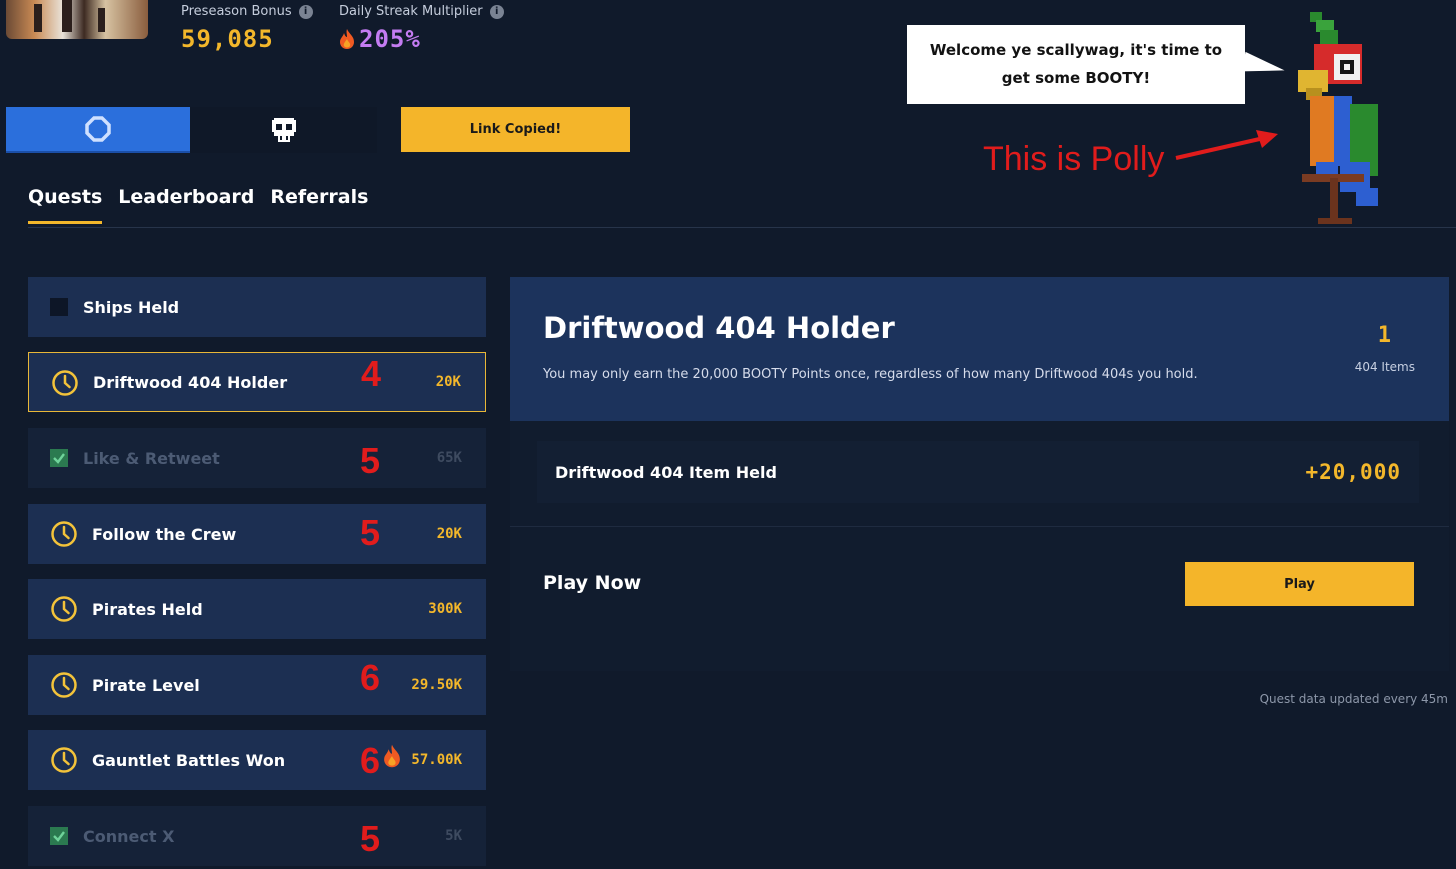  I want to click on play-now-heading: Play Now, so click(592, 583).